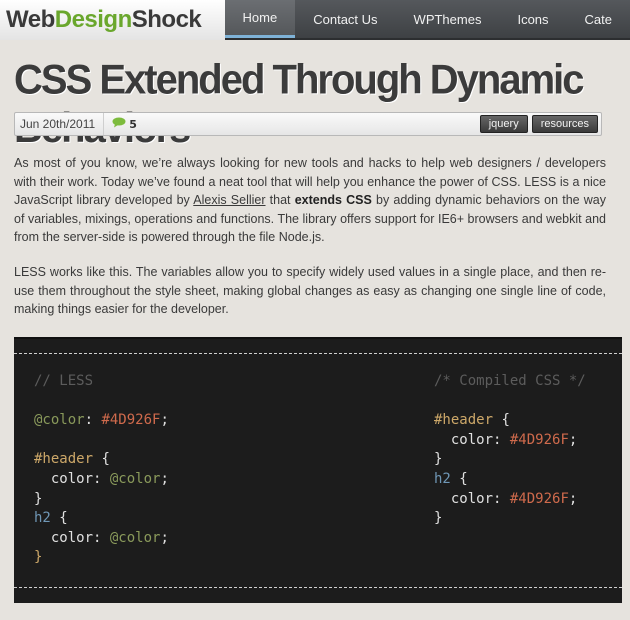  Describe the element at coordinates (532, 19) in the screenshot. I see `nav-item-icons: Icons` at that location.